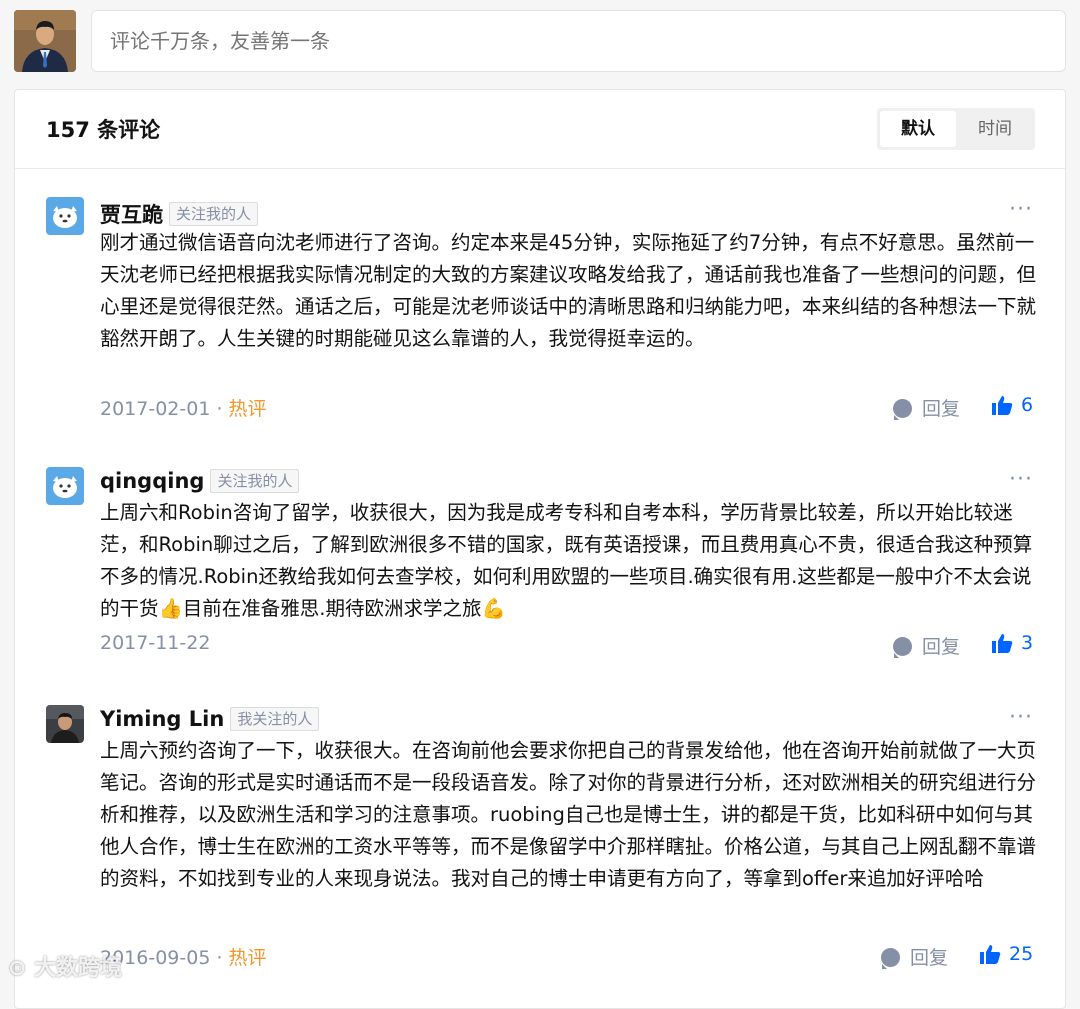 The width and height of the screenshot is (1080, 1009). Describe the element at coordinates (78, 968) in the screenshot. I see `watermark-text: 大数跨境` at that location.